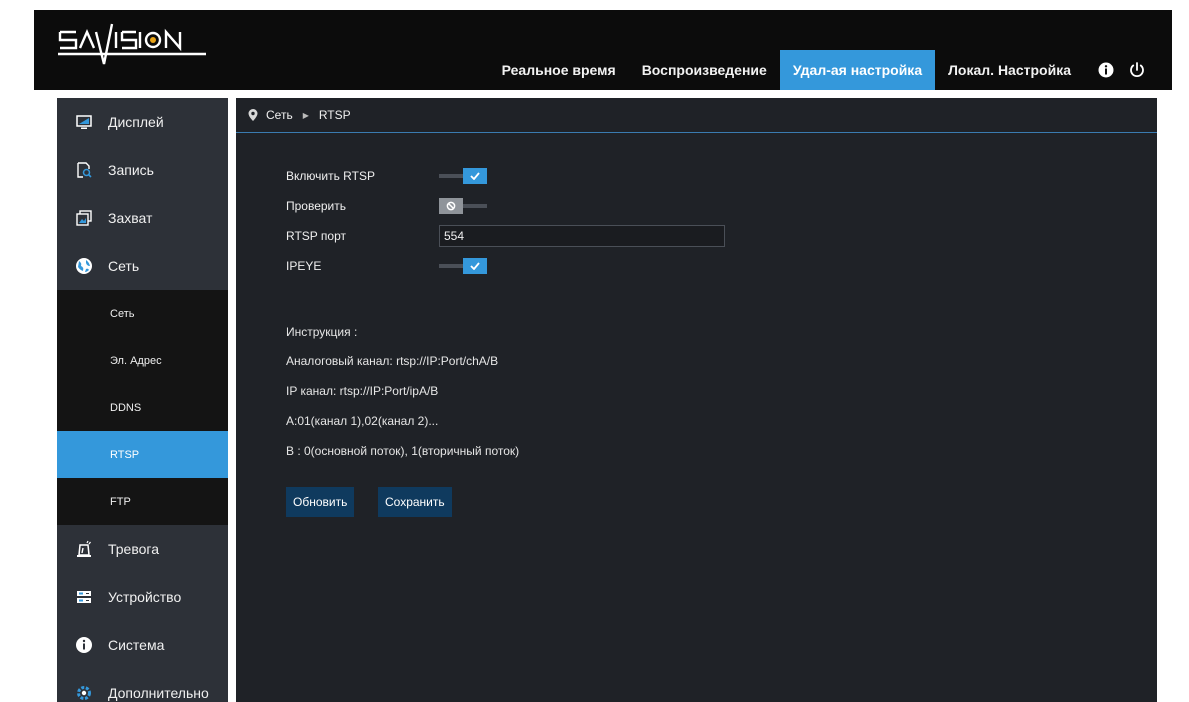 This screenshot has height=702, width=1189. What do you see at coordinates (124, 266) in the screenshot?
I see `sidebar-item-label: Сеть` at bounding box center [124, 266].